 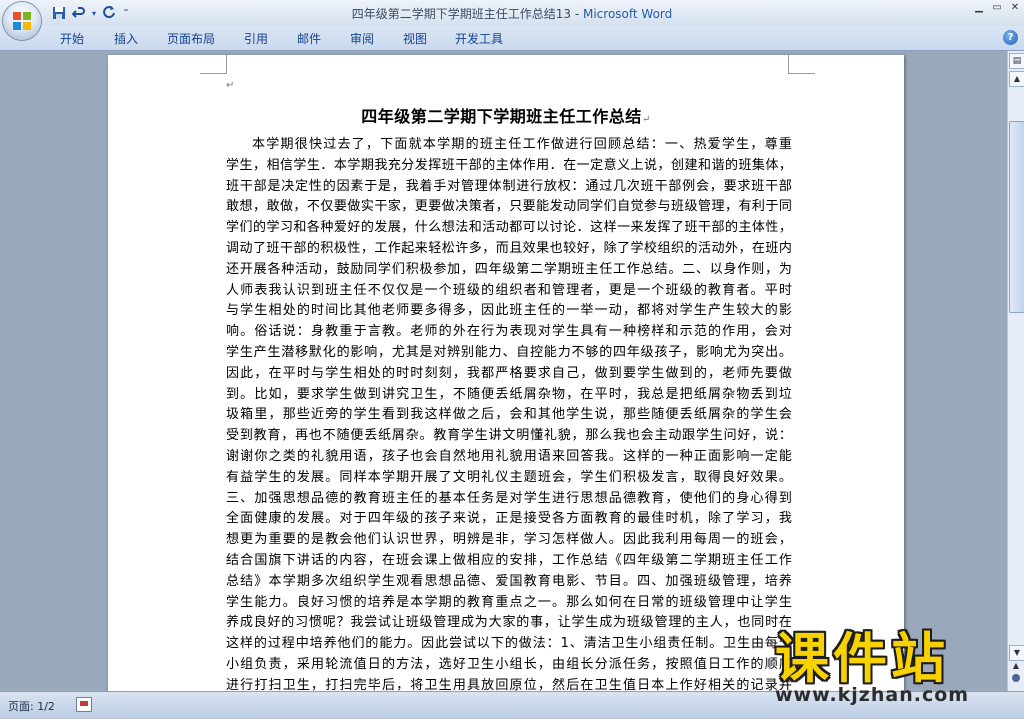 What do you see at coordinates (1015, 8) in the screenshot?
I see `close-button: ✕` at bounding box center [1015, 8].